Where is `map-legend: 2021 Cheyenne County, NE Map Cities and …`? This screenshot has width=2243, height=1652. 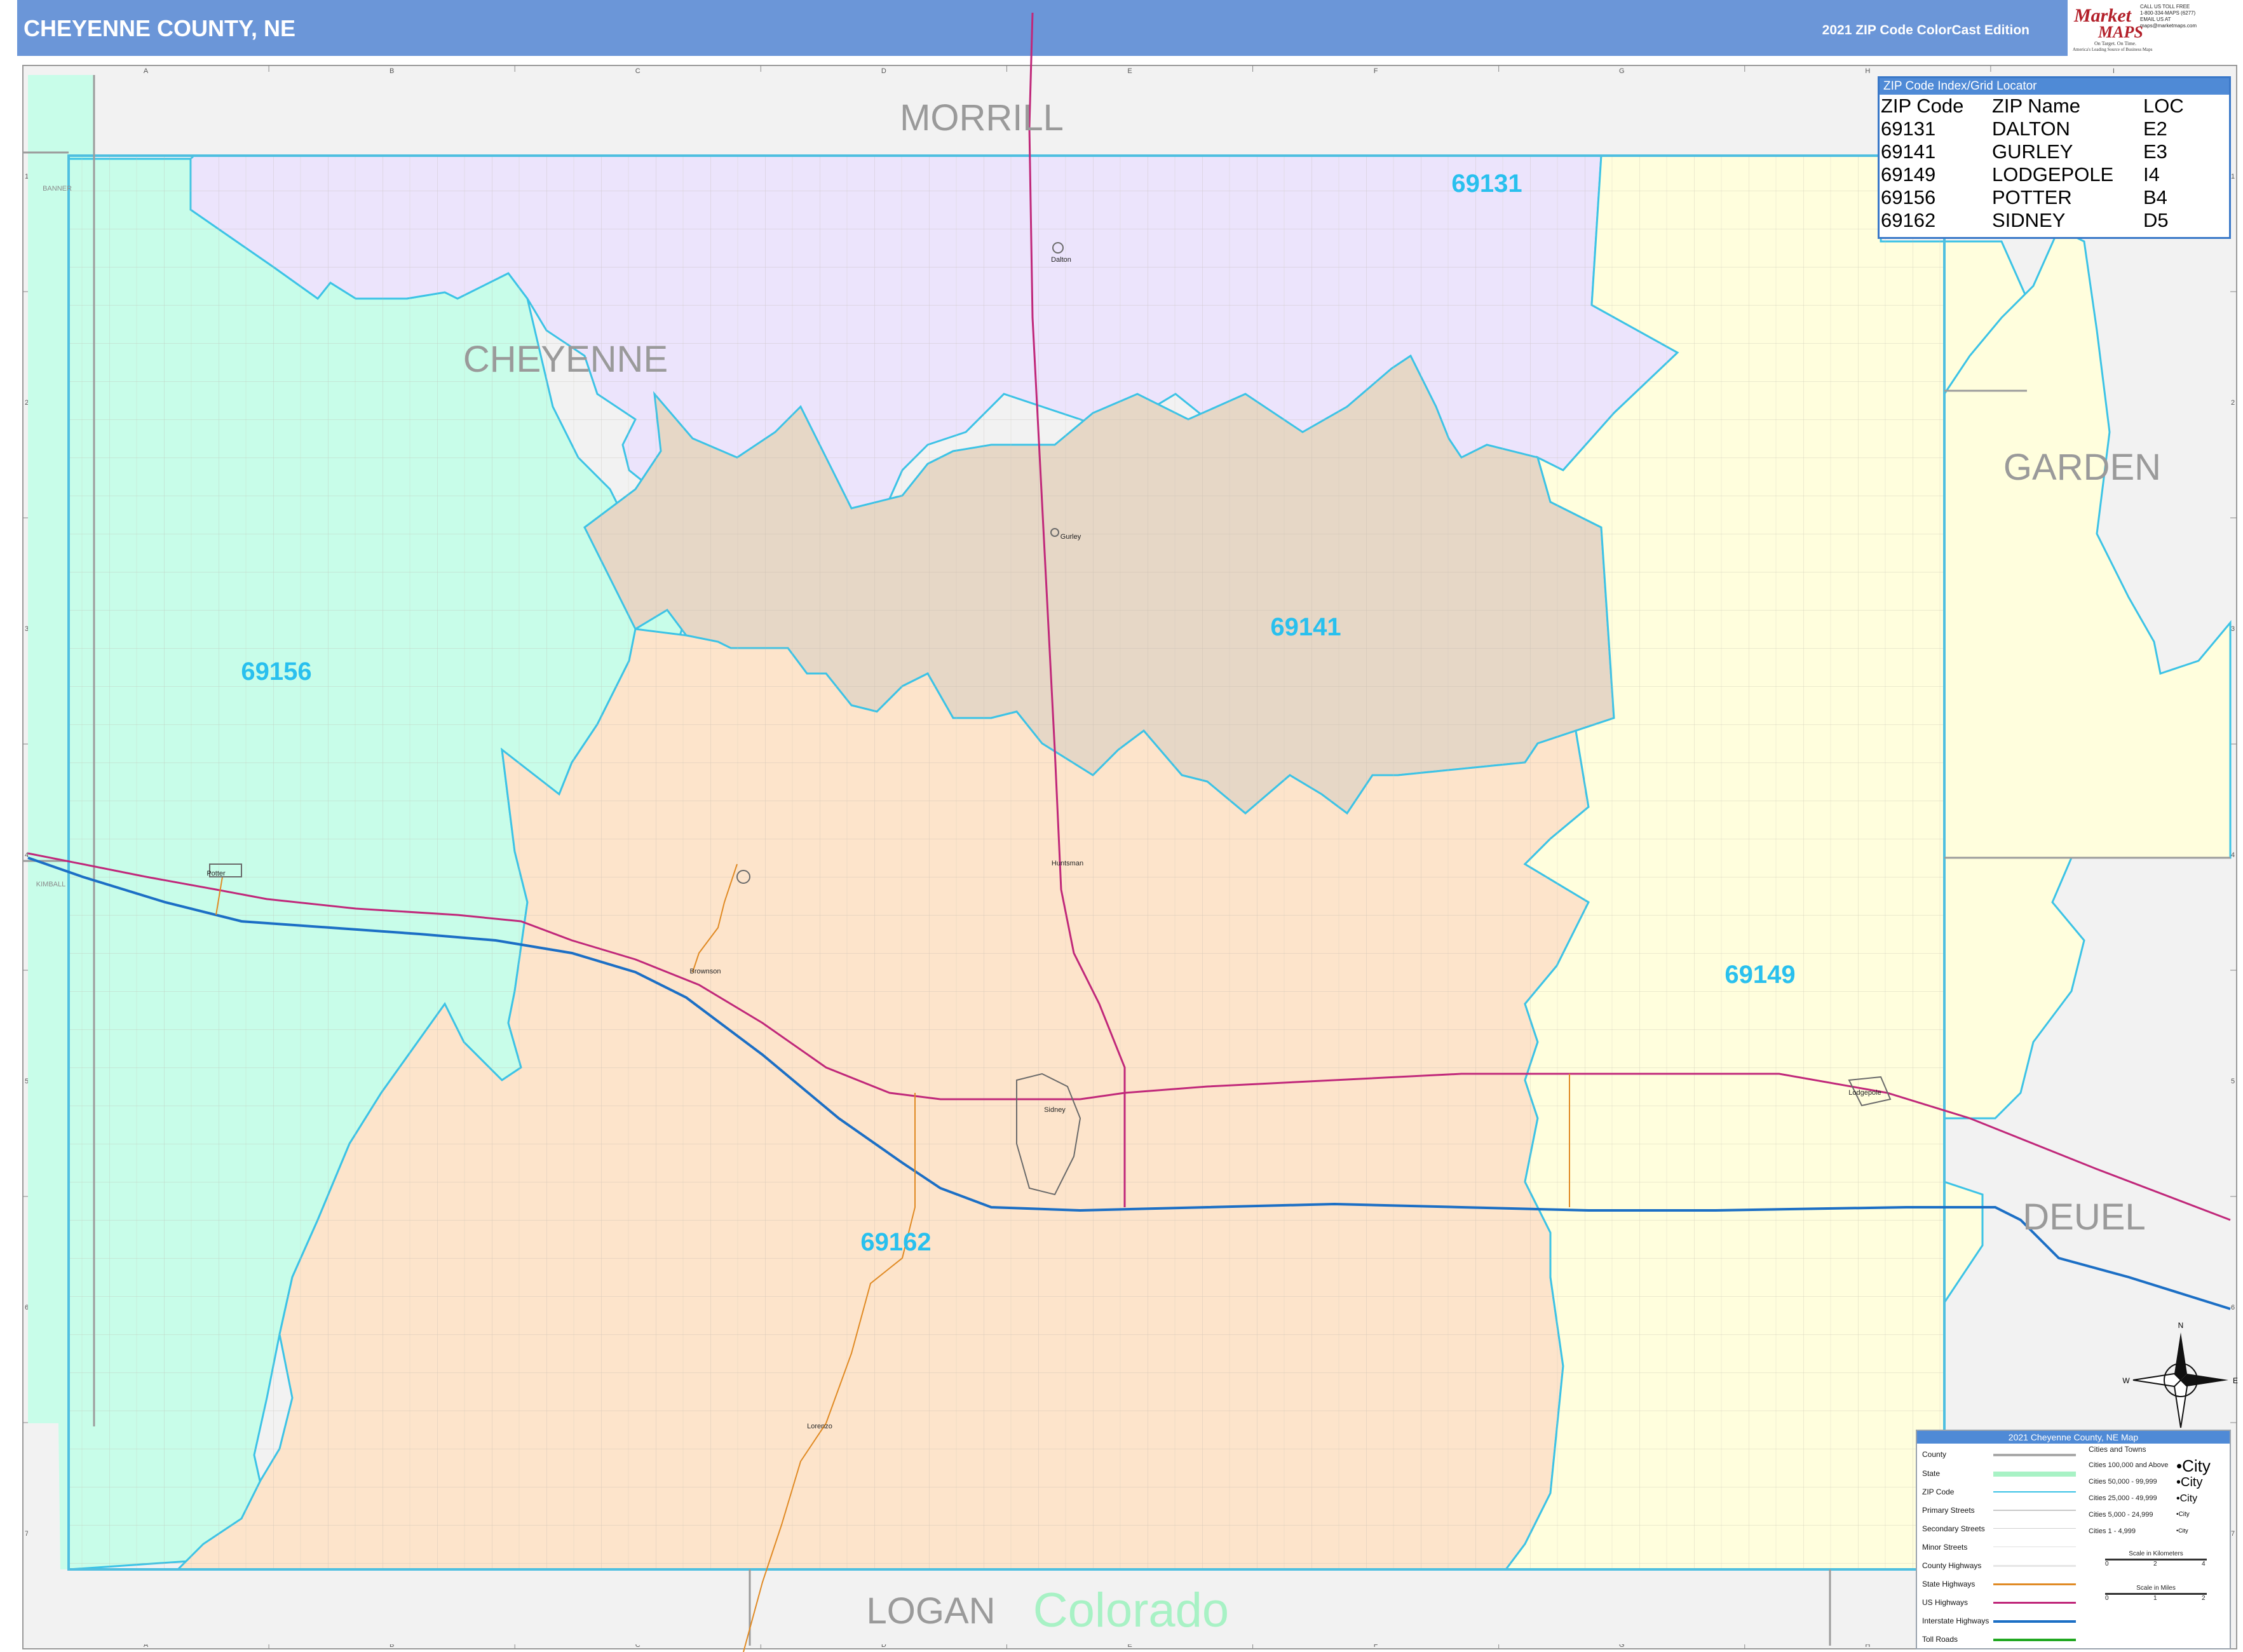
map-legend: 2021 Cheyenne County, NE Map Cities and … is located at coordinates (2073, 1539).